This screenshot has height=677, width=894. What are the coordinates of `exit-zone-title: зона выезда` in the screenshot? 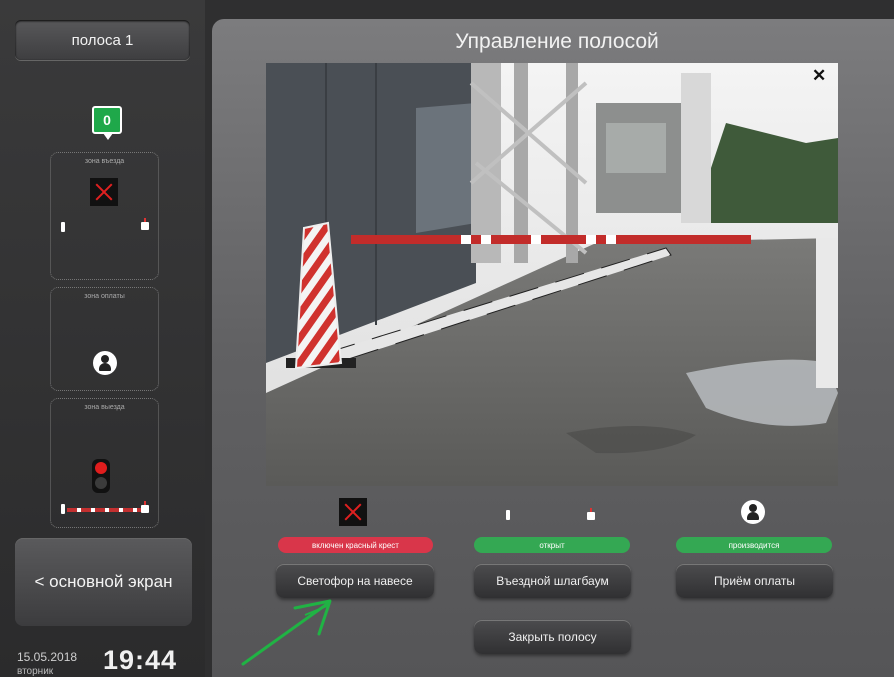 It's located at (104, 407).